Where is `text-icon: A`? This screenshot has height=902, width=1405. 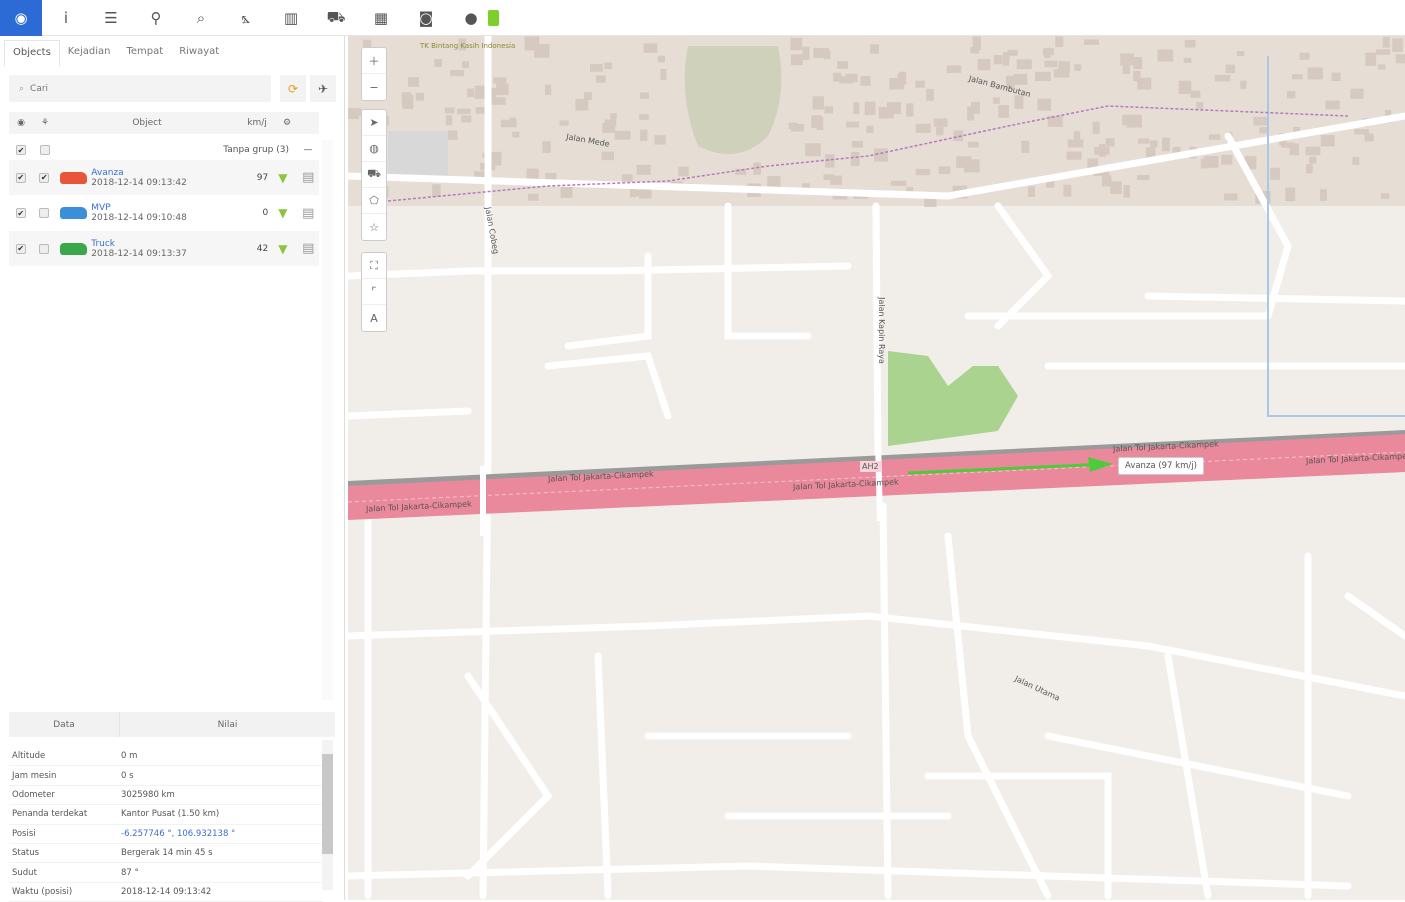
text-icon: A is located at coordinates (374, 318).